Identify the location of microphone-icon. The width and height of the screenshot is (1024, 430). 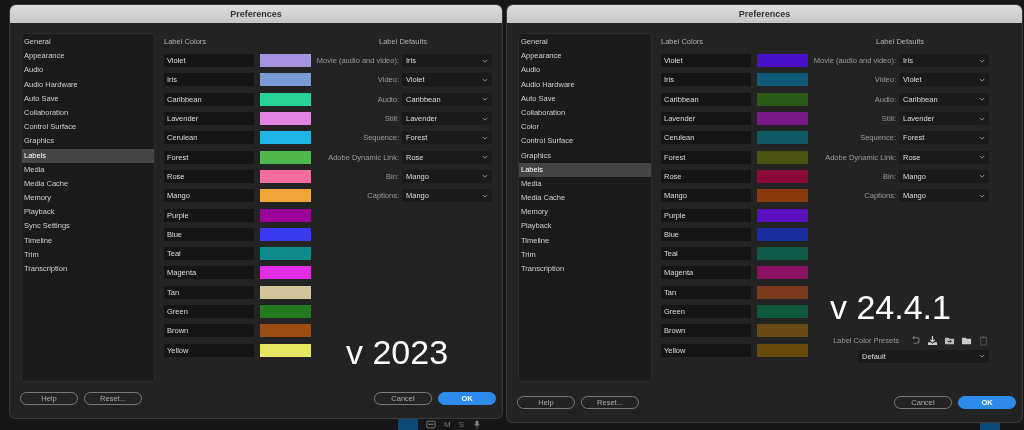
(477, 424).